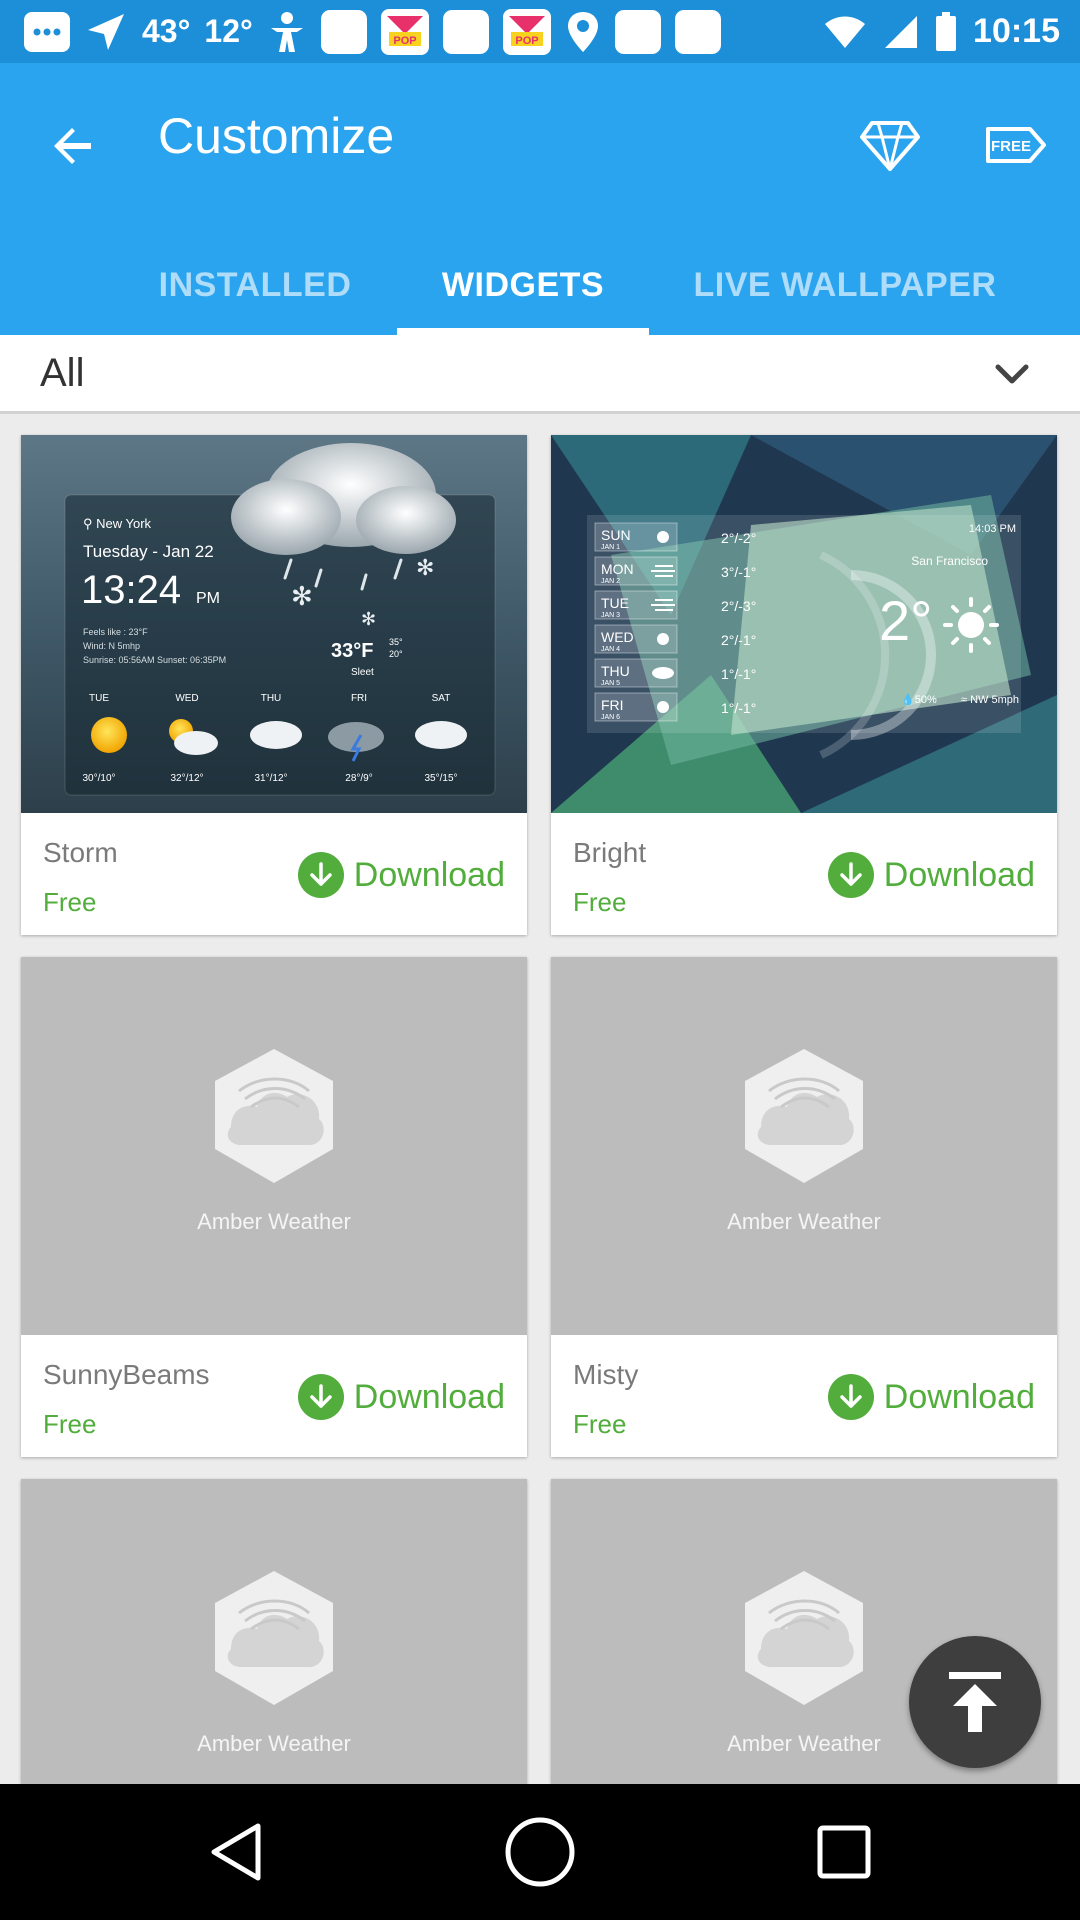  Describe the element at coordinates (610, 547) in the screenshot. I see `svg-text: JAN 1` at that location.